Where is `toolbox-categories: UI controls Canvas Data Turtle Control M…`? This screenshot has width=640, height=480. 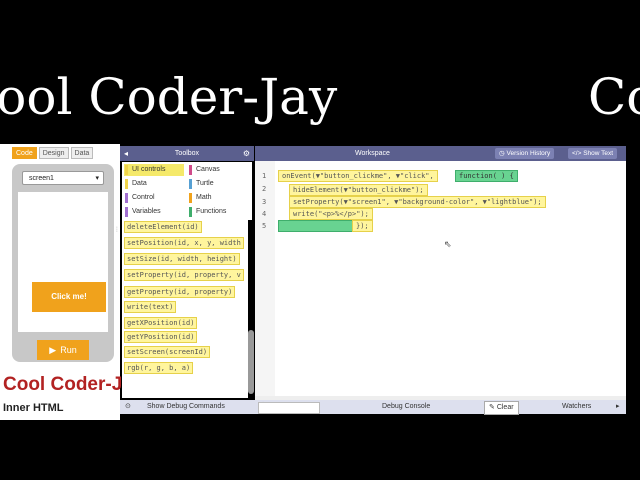
toolbox-categories: UI controls Canvas Data Turtle Control M… is located at coordinates (187, 191).